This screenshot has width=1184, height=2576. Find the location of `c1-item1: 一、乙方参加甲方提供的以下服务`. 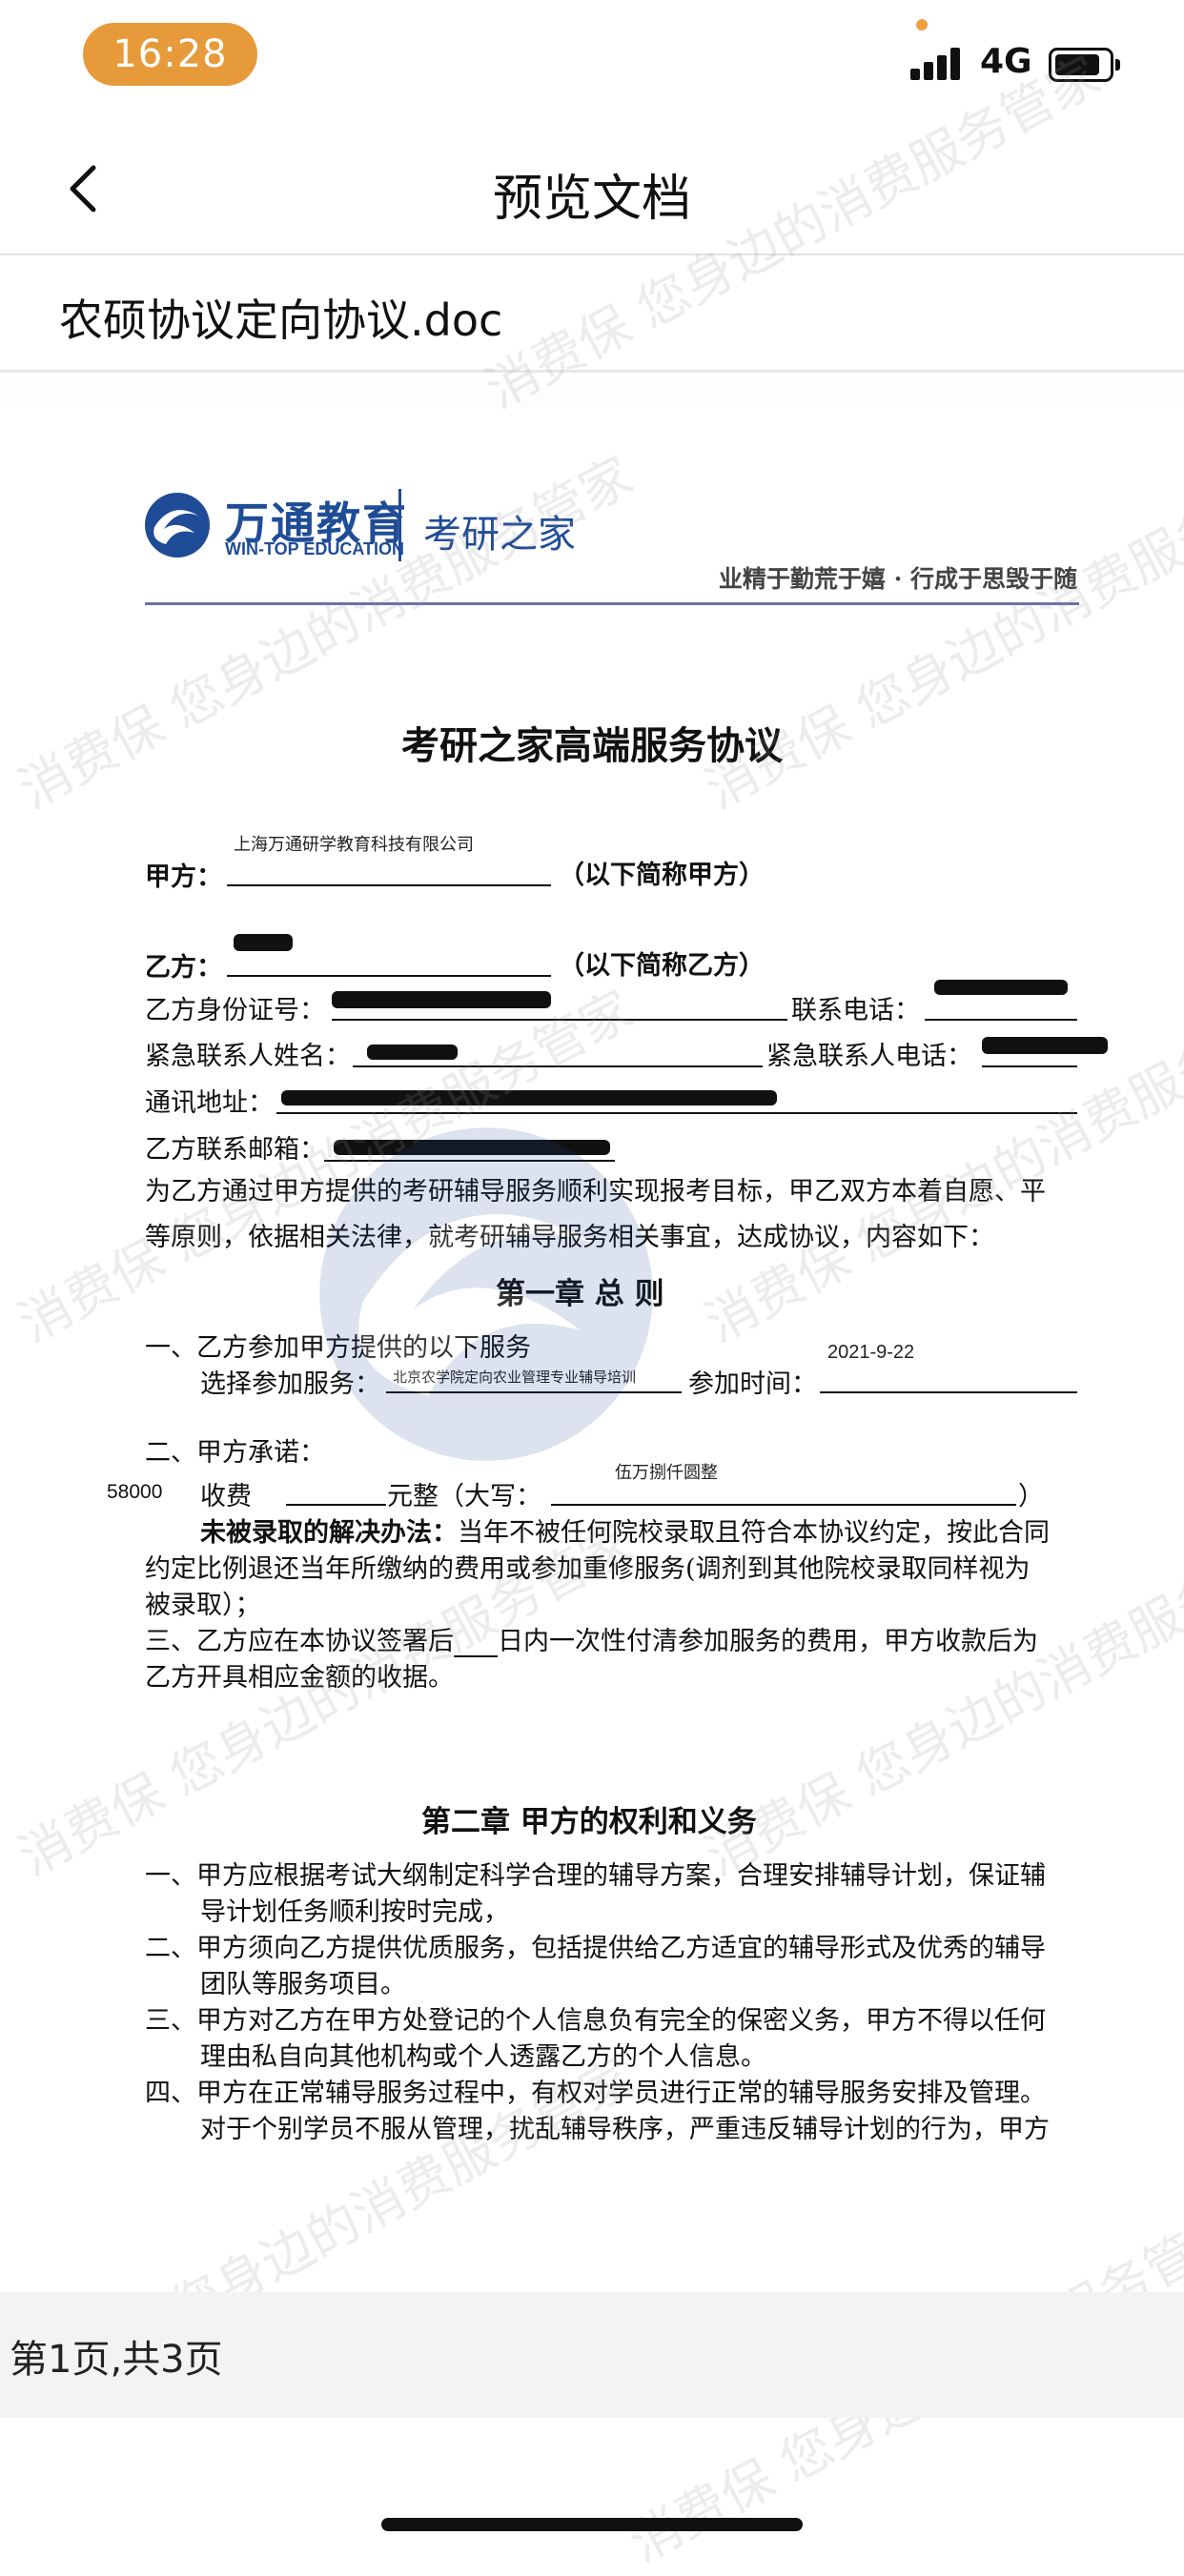

c1-item1: 一、乙方参加甲方提供的以下服务 is located at coordinates (338, 1348).